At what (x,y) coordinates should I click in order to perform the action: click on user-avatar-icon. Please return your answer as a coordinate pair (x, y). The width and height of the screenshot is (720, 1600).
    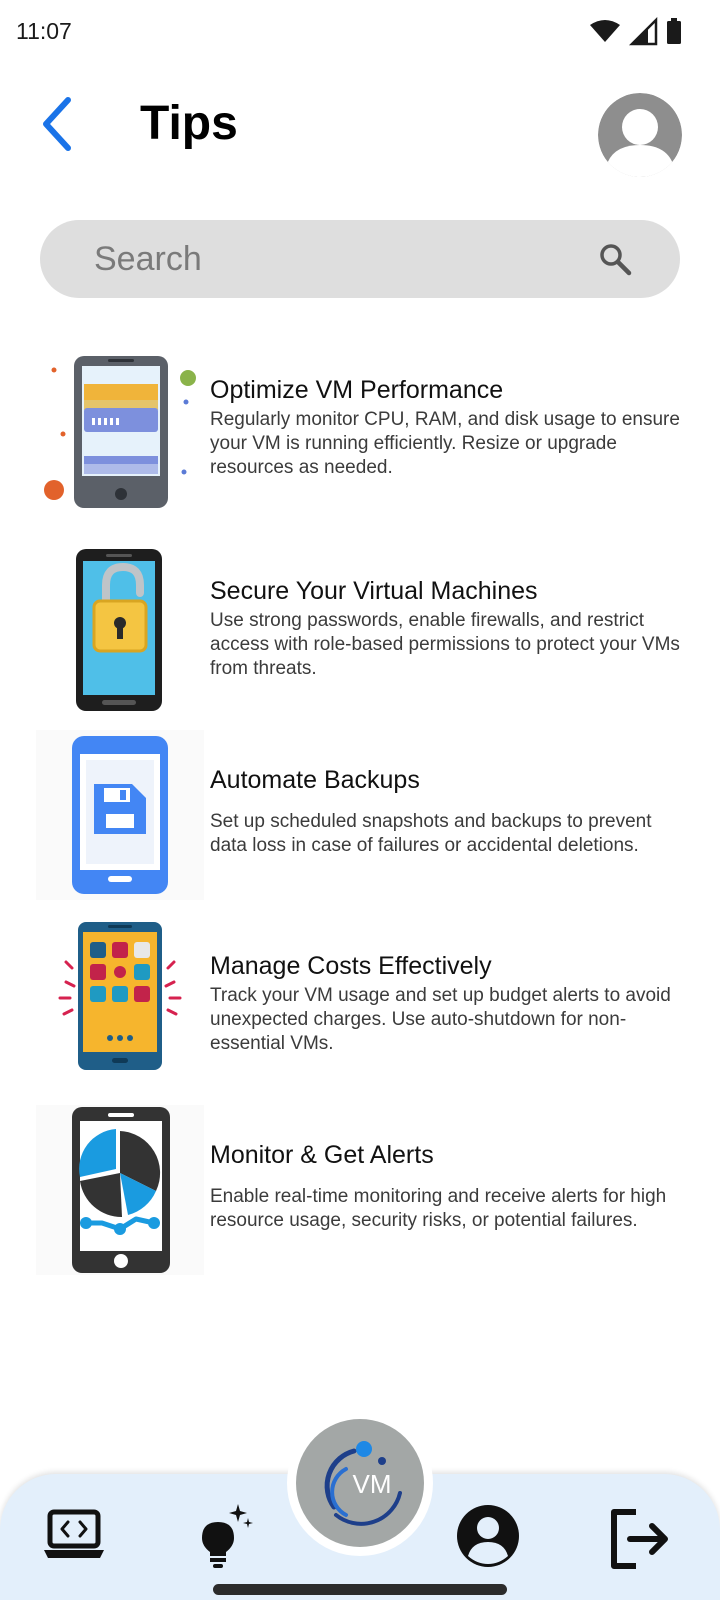
    Looking at the image, I should click on (640, 135).